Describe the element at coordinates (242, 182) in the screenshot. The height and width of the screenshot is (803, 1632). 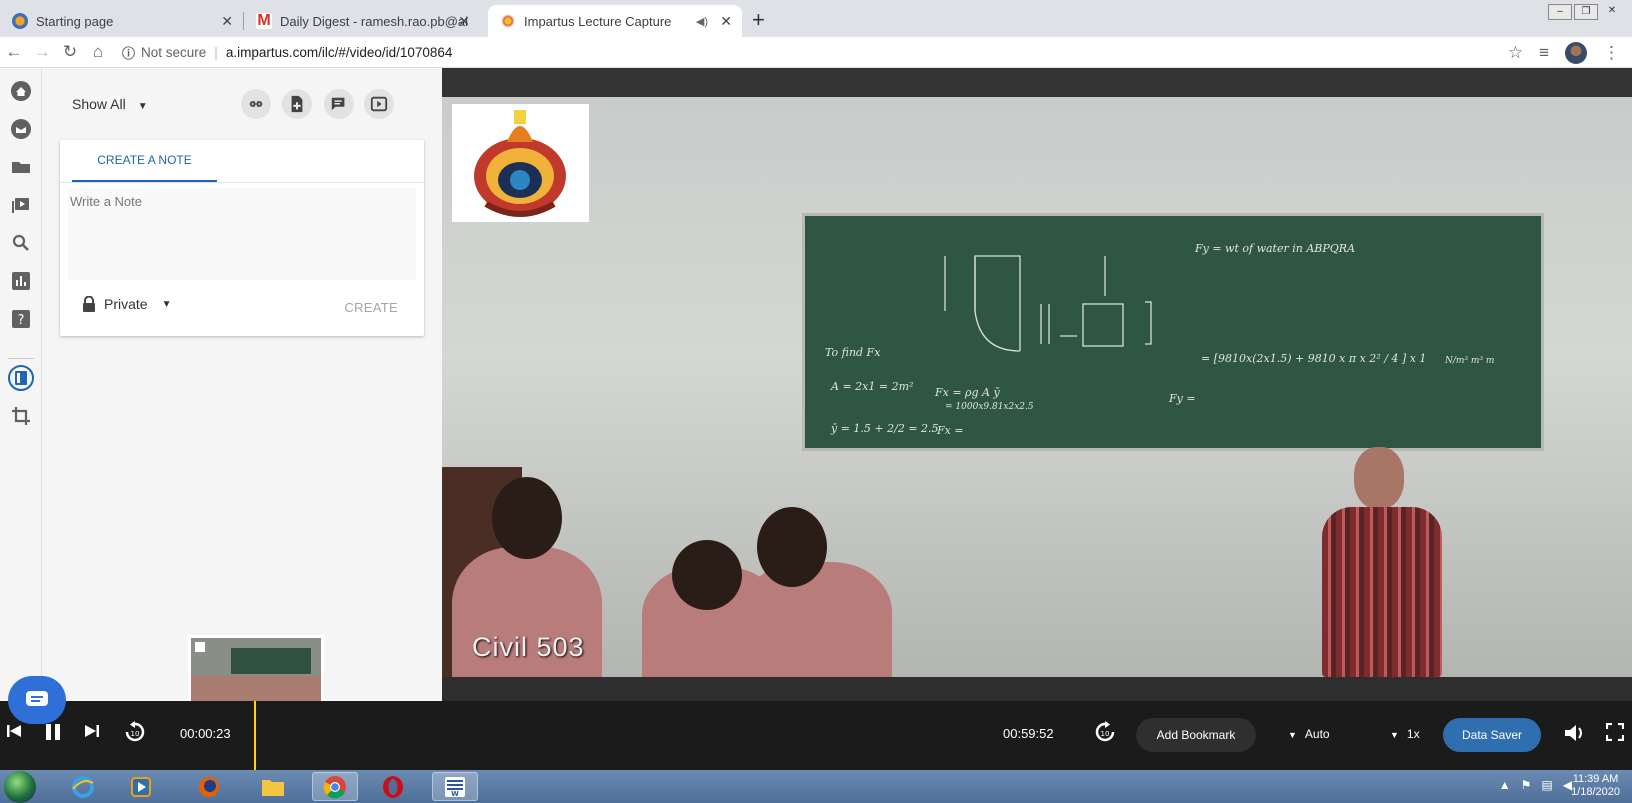
I see `card-divider` at that location.